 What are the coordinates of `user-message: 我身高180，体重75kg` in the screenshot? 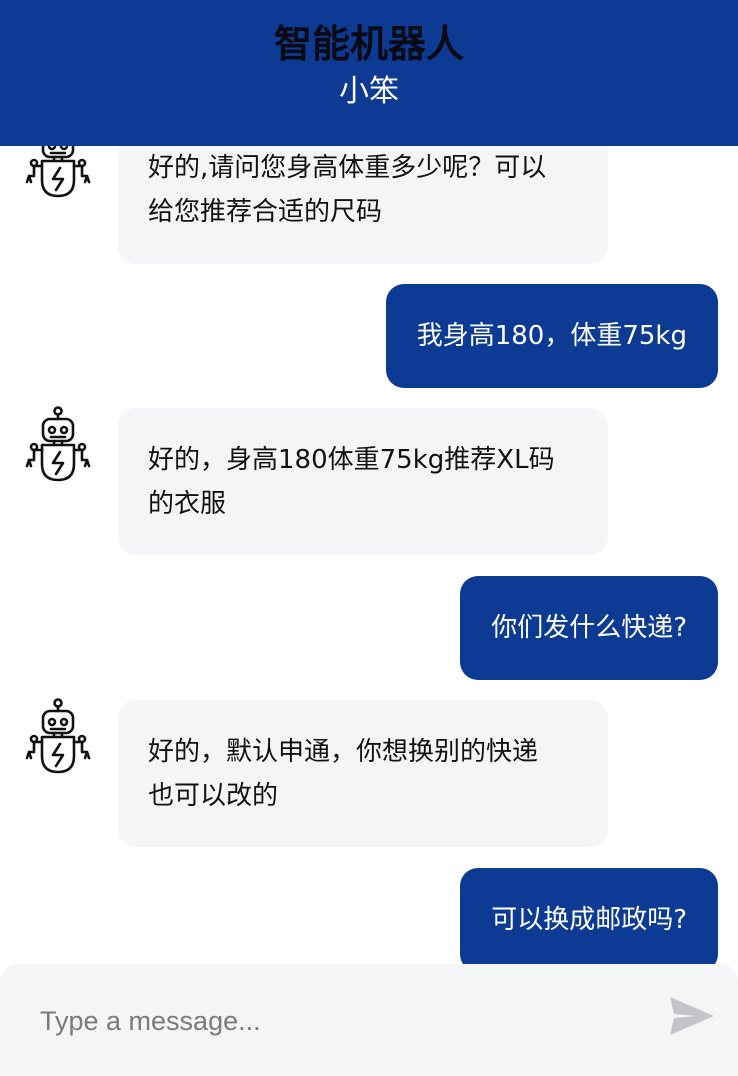 It's located at (551, 336).